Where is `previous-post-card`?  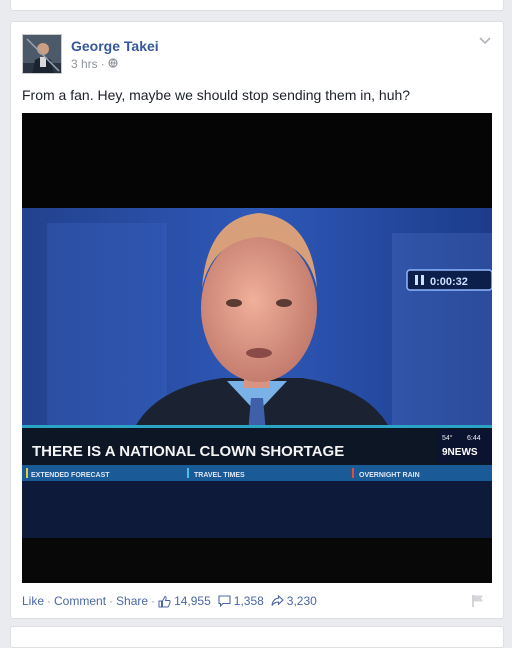
previous-post-card is located at coordinates (257, 5).